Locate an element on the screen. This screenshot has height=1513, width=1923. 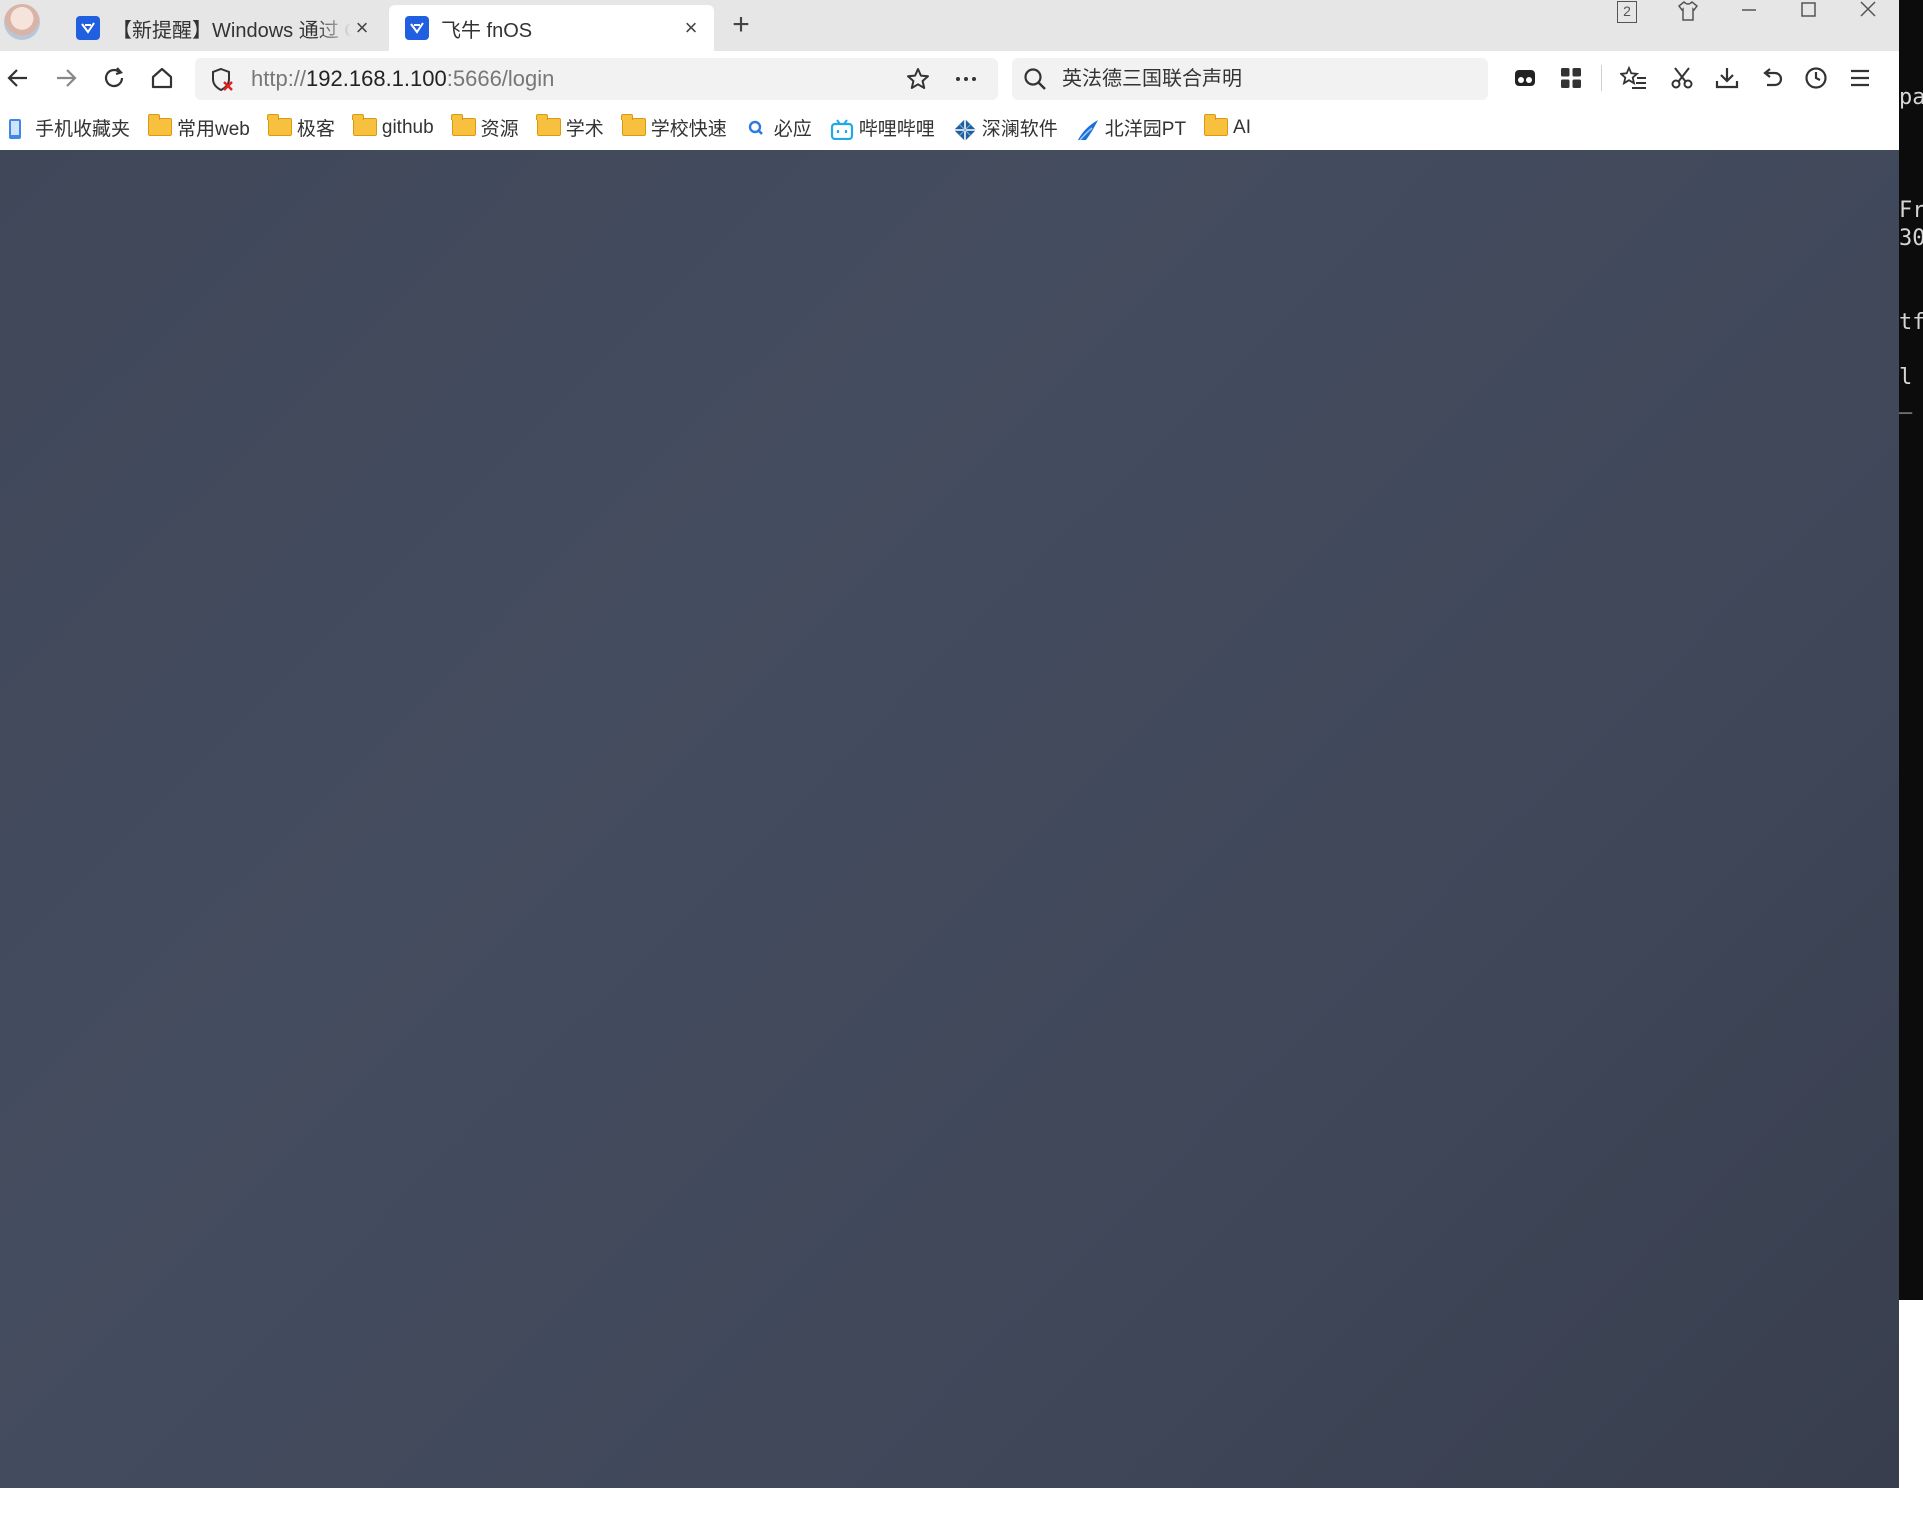
insecure-shield-icon is located at coordinates (222, 80).